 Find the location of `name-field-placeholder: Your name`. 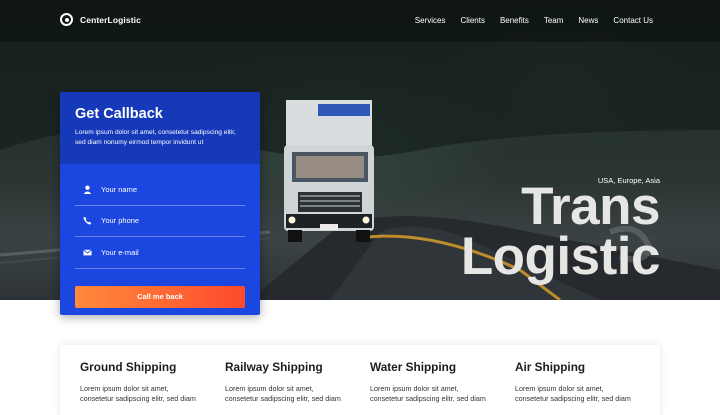

name-field-placeholder: Your name is located at coordinates (119, 189).